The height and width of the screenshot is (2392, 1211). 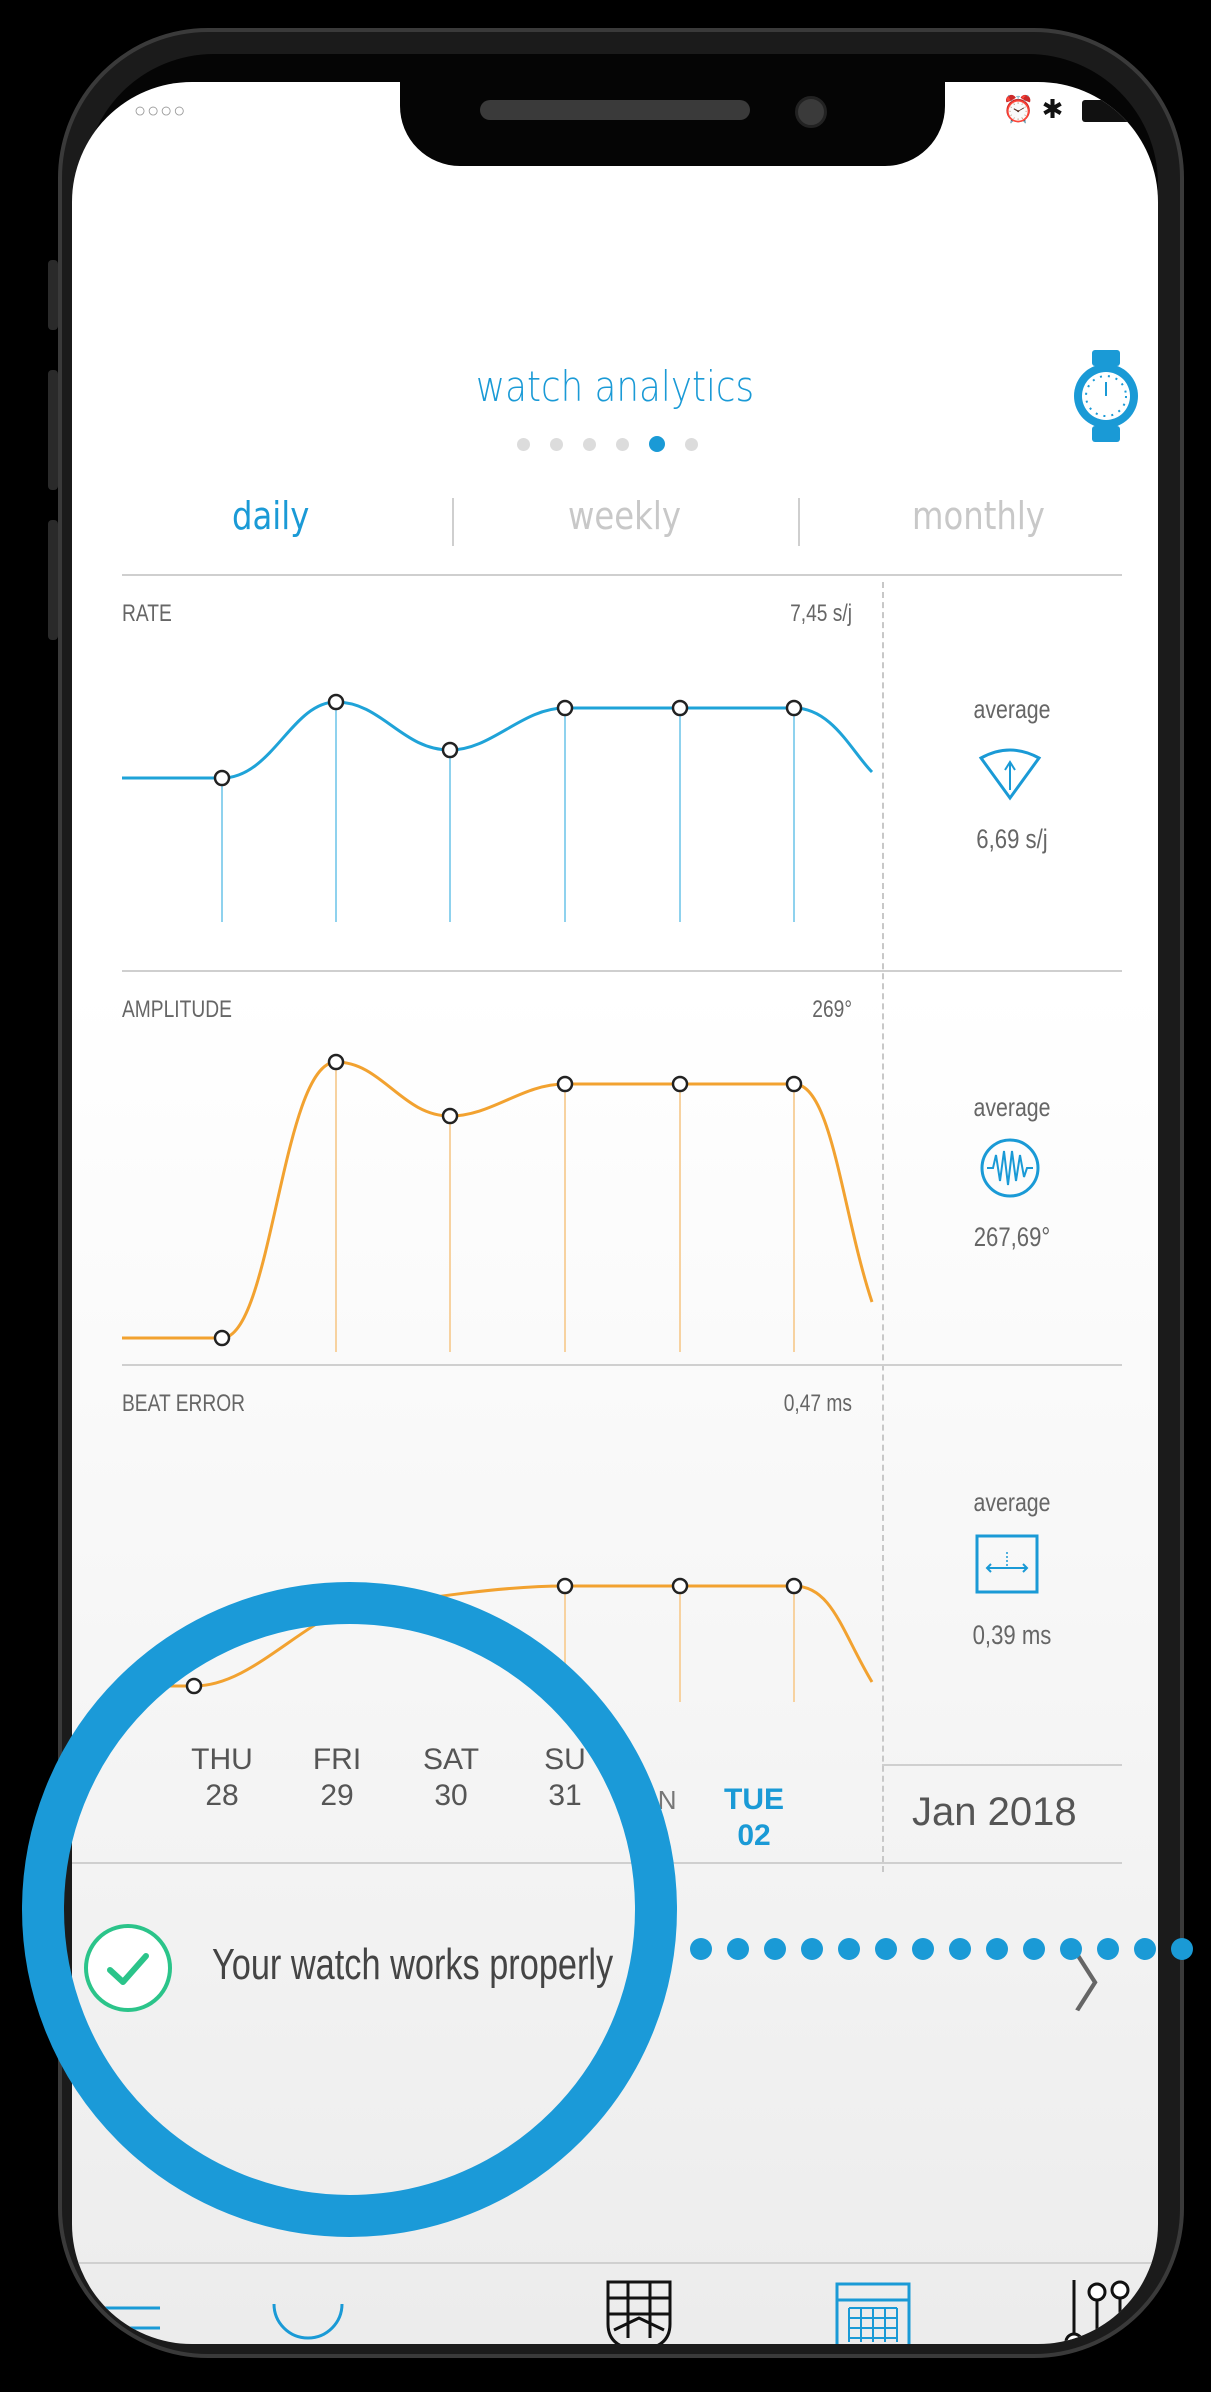 What do you see at coordinates (498, 1200) in the screenshot?
I see `amplitude-line` at bounding box center [498, 1200].